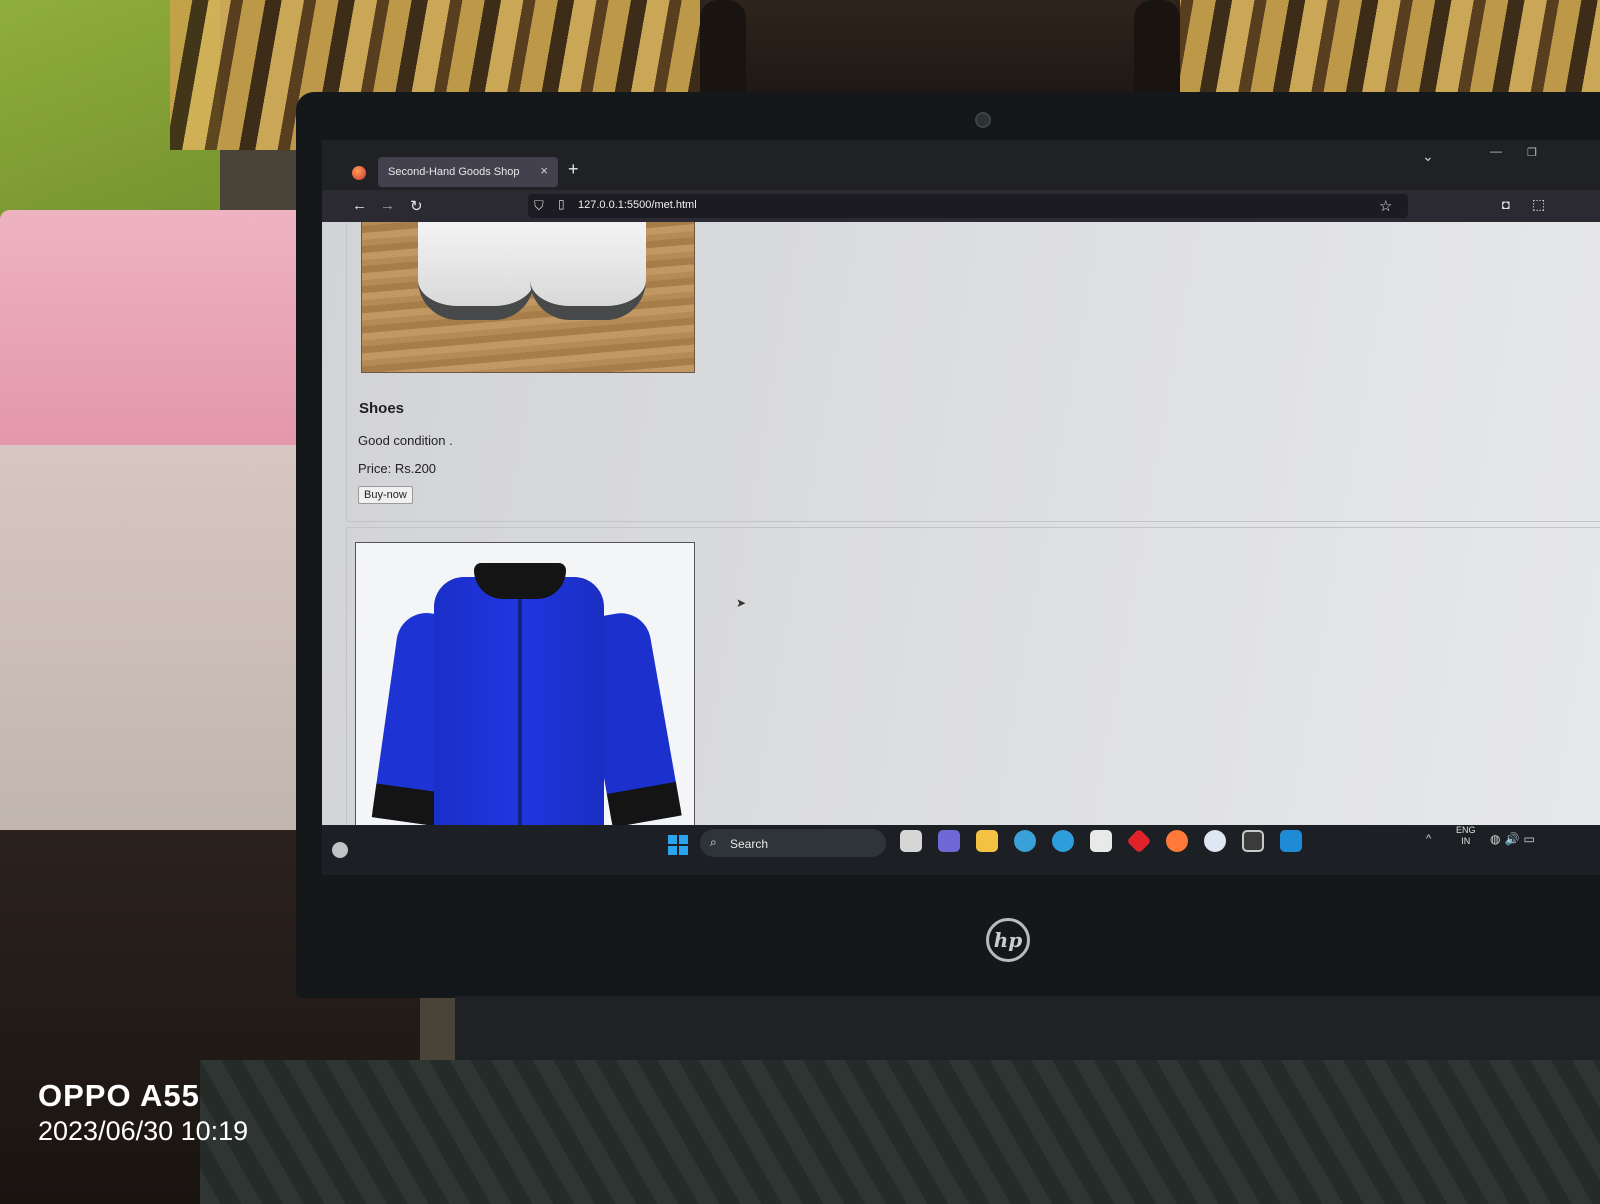 Image resolution: width=1600 pixels, height=1204 pixels. What do you see at coordinates (644, 803) in the screenshot?
I see `shirt-cuff` at bounding box center [644, 803].